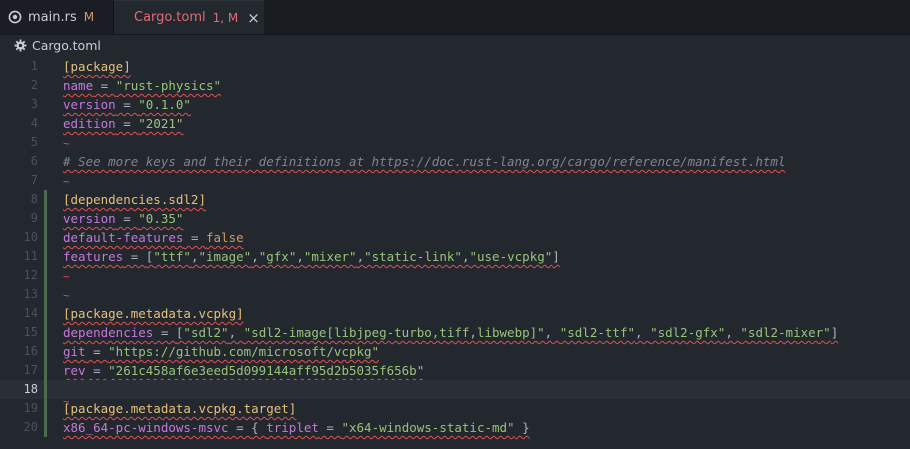 The width and height of the screenshot is (910, 449). What do you see at coordinates (34, 66) in the screenshot?
I see `line-number: 1` at bounding box center [34, 66].